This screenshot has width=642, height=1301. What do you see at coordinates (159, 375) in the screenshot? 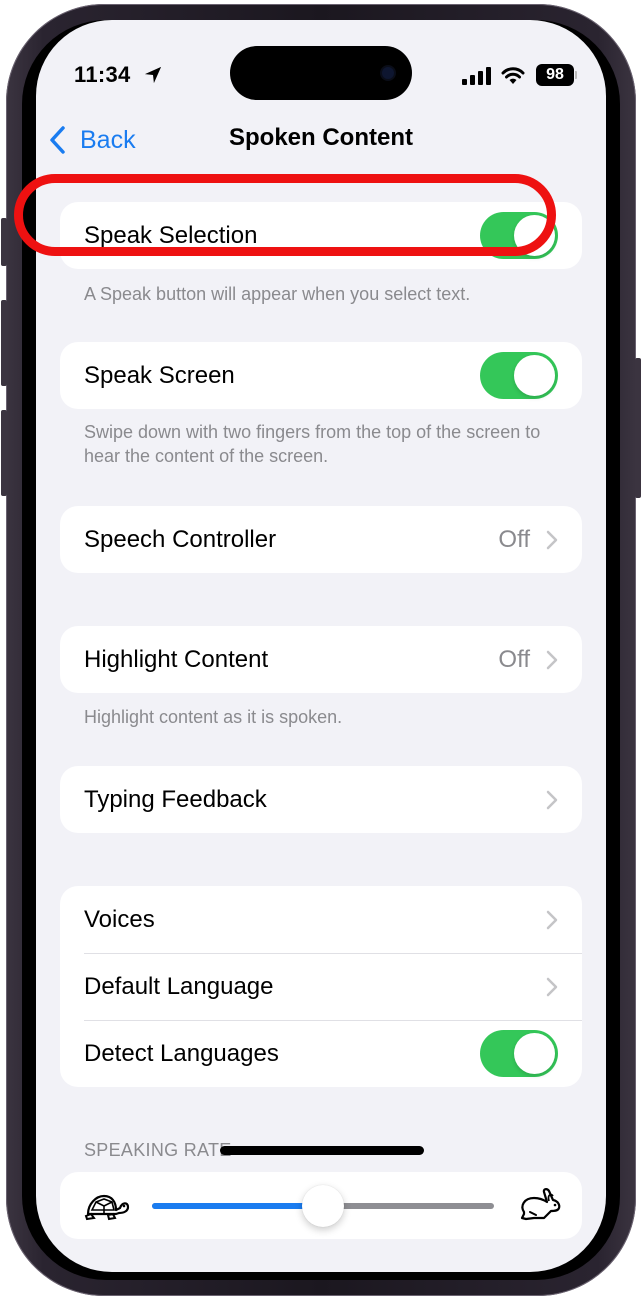
I see `speak-screen-label: Speak Screen` at bounding box center [159, 375].